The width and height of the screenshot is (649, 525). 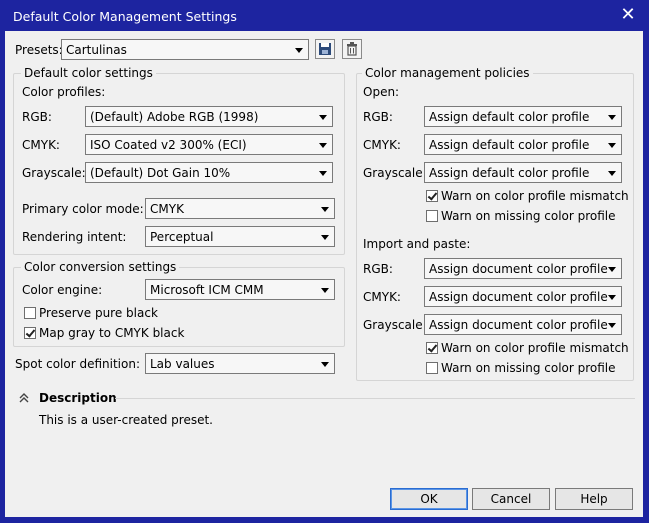 What do you see at coordinates (30, 333) in the screenshot?
I see `map-gray-checkbox` at bounding box center [30, 333].